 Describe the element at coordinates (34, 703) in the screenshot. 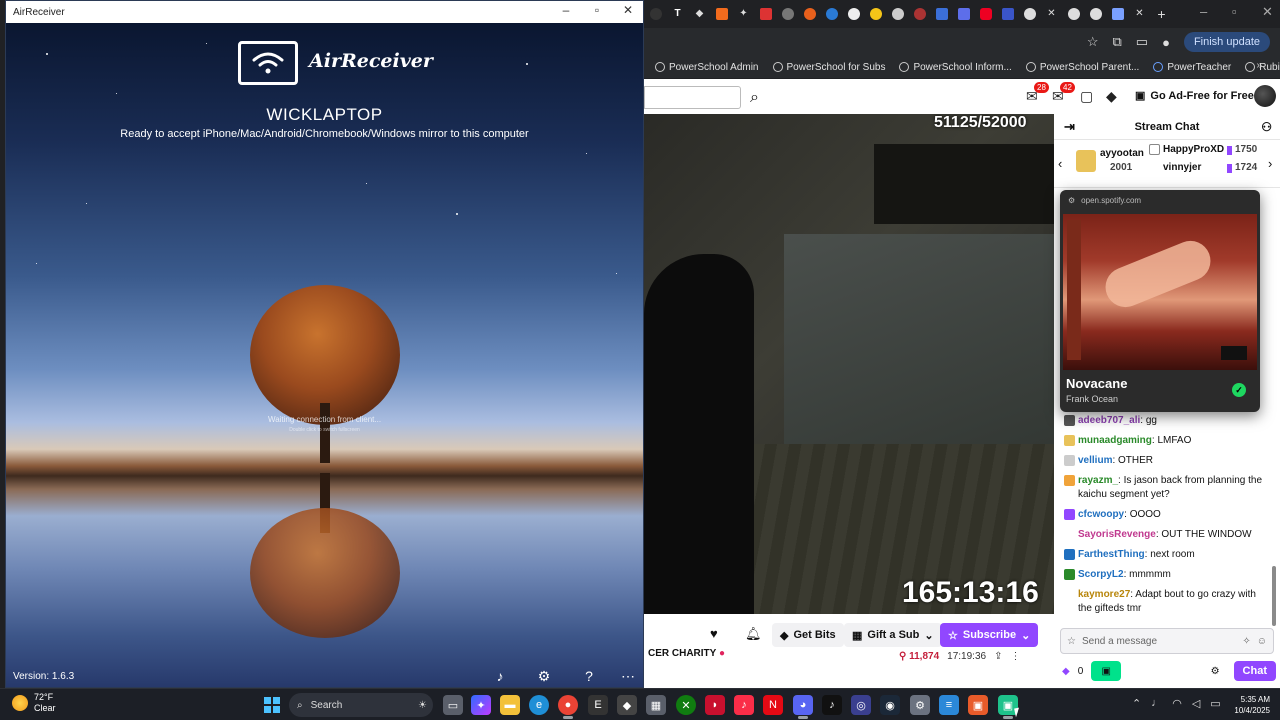

I see `weather-widget: 72°F Clear` at that location.